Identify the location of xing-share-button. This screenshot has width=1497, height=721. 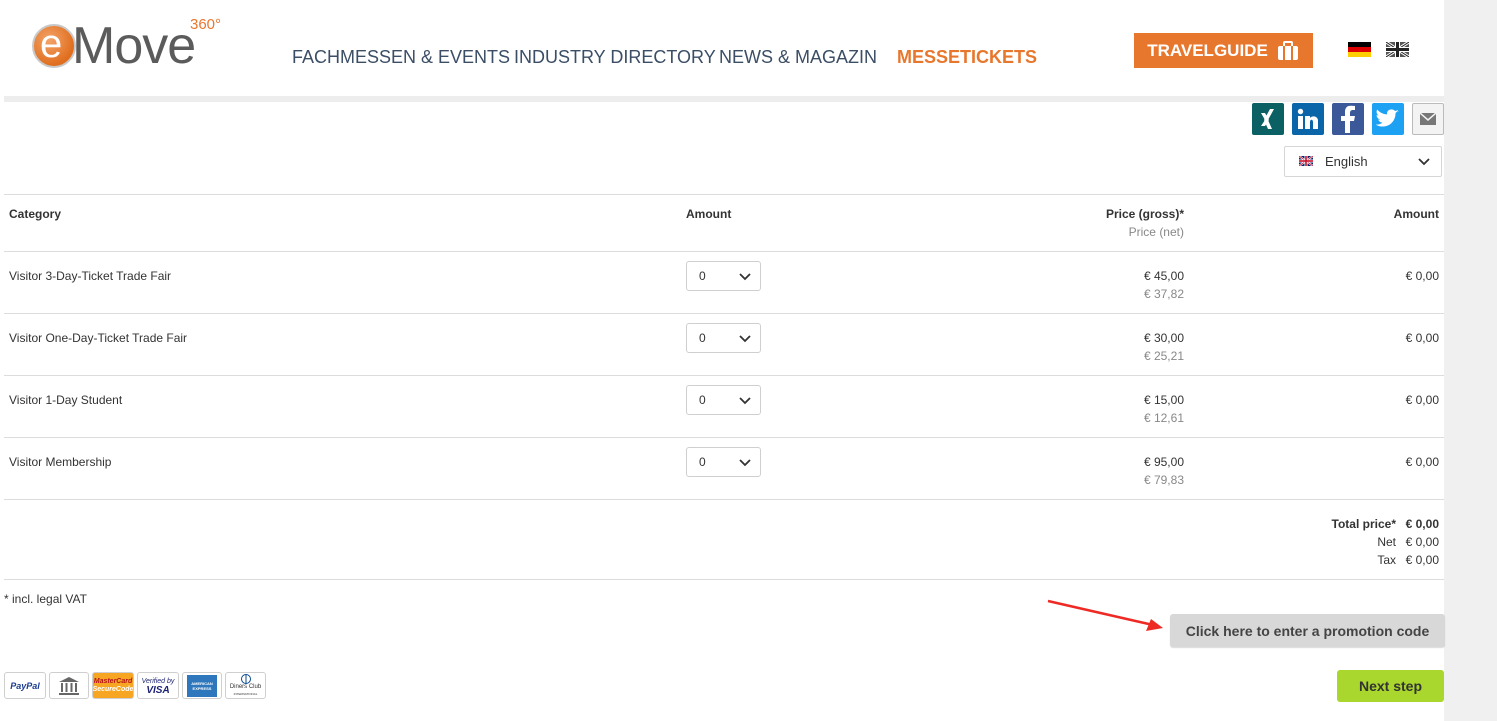
(1268, 119).